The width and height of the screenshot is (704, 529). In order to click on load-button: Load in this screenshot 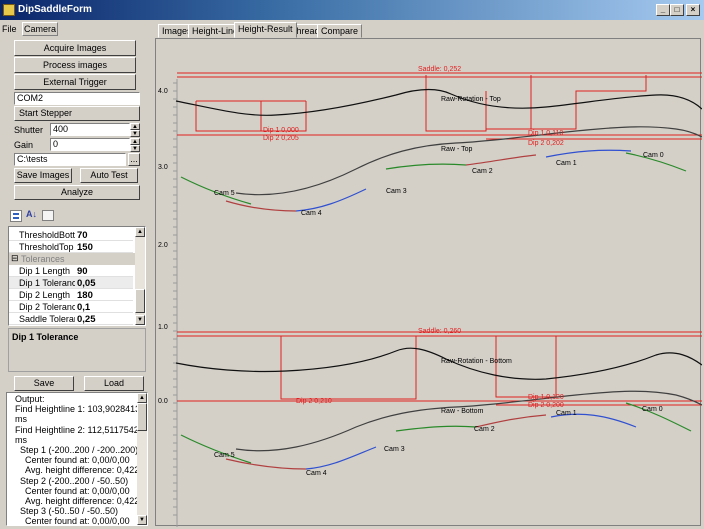, I will do `click(114, 383)`.